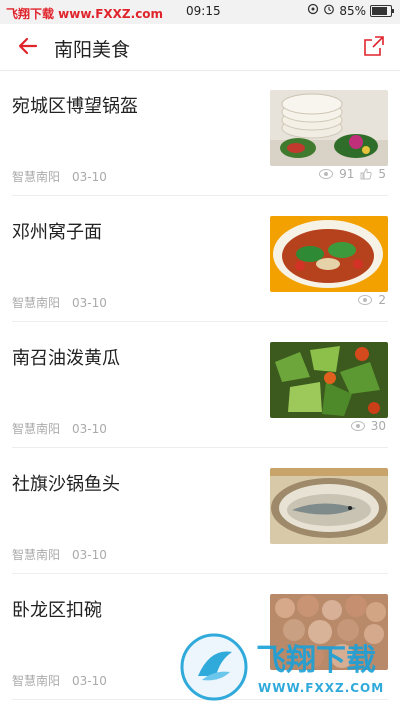  Describe the element at coordinates (57, 610) in the screenshot. I see `item-title: 卧龙区扣碗` at that location.